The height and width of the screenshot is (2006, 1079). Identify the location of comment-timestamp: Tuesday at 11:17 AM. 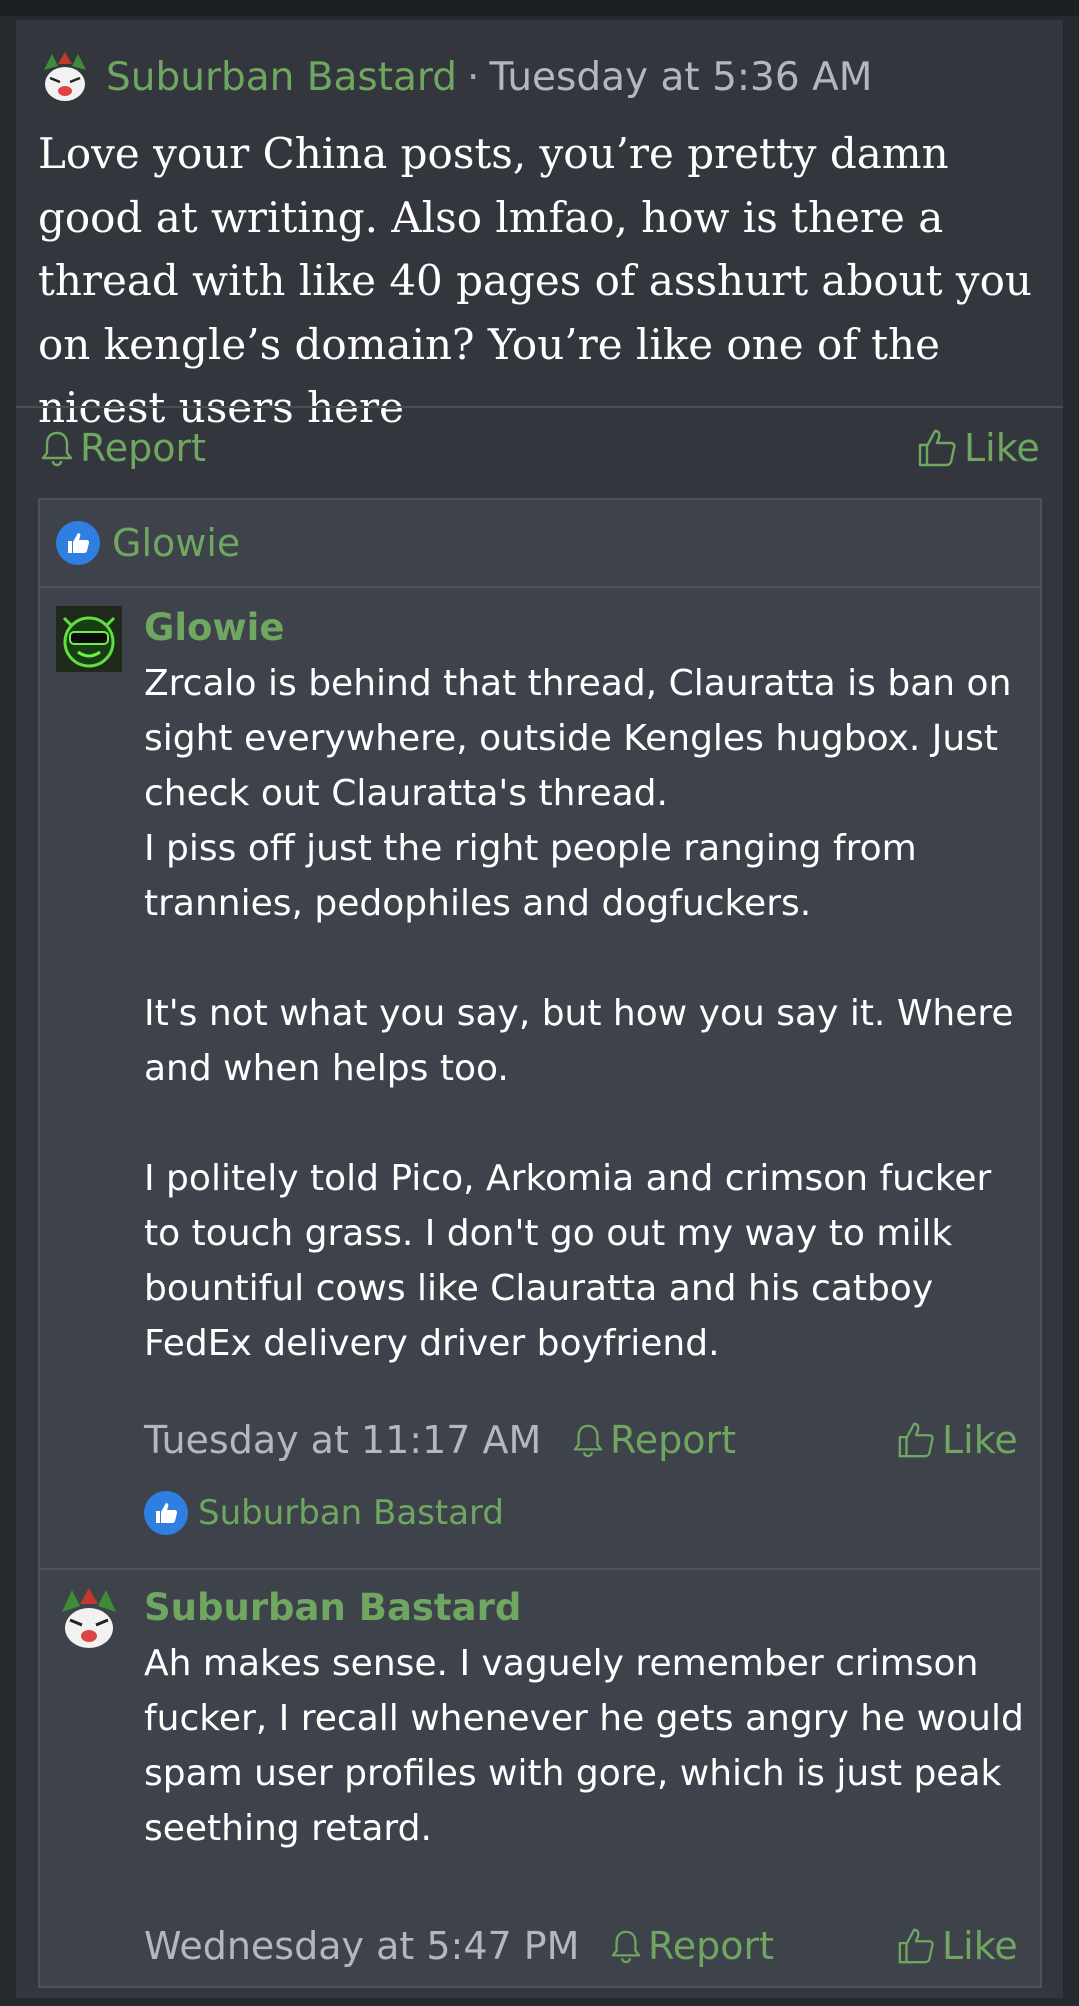
(342, 1440).